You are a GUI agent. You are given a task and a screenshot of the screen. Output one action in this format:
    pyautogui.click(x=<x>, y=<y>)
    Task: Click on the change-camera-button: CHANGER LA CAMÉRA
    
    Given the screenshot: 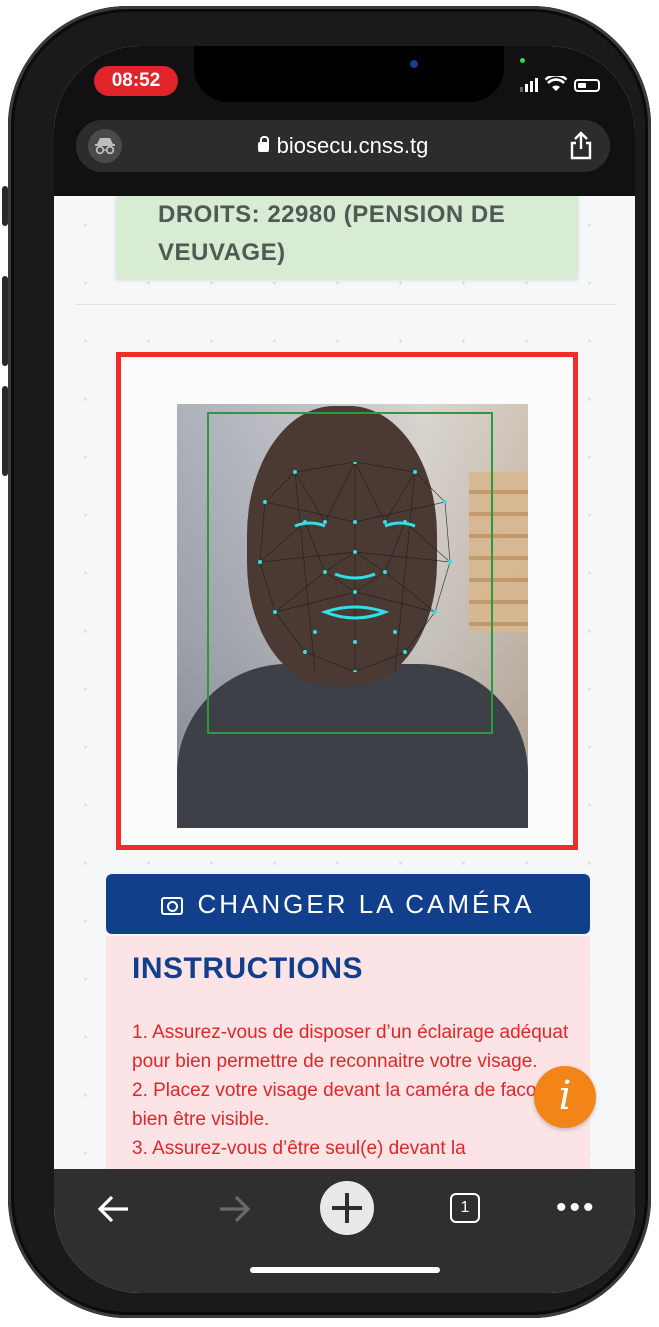 What is the action you would take?
    pyautogui.click(x=348, y=904)
    